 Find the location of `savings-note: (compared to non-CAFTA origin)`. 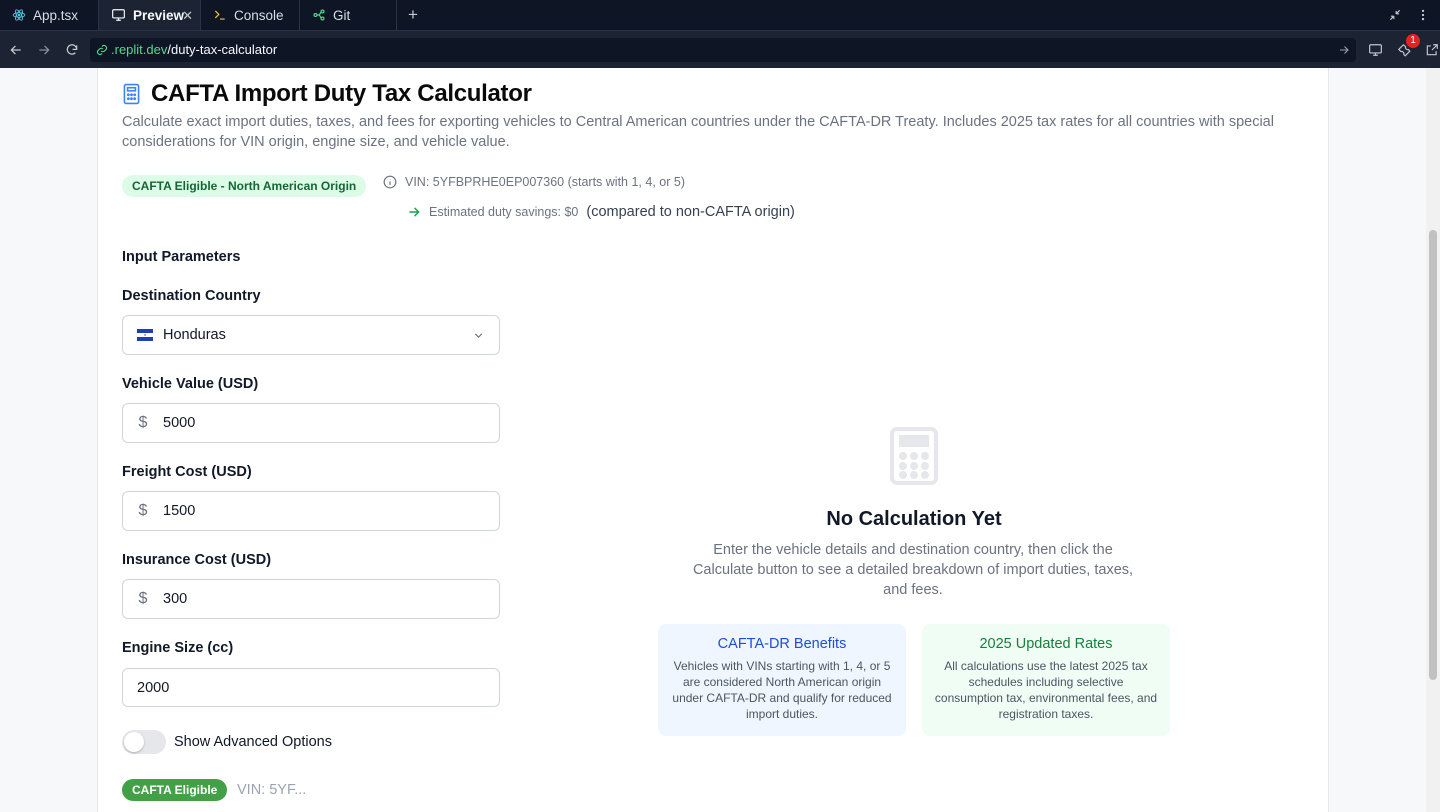

savings-note: (compared to non-CAFTA origin) is located at coordinates (690, 212).